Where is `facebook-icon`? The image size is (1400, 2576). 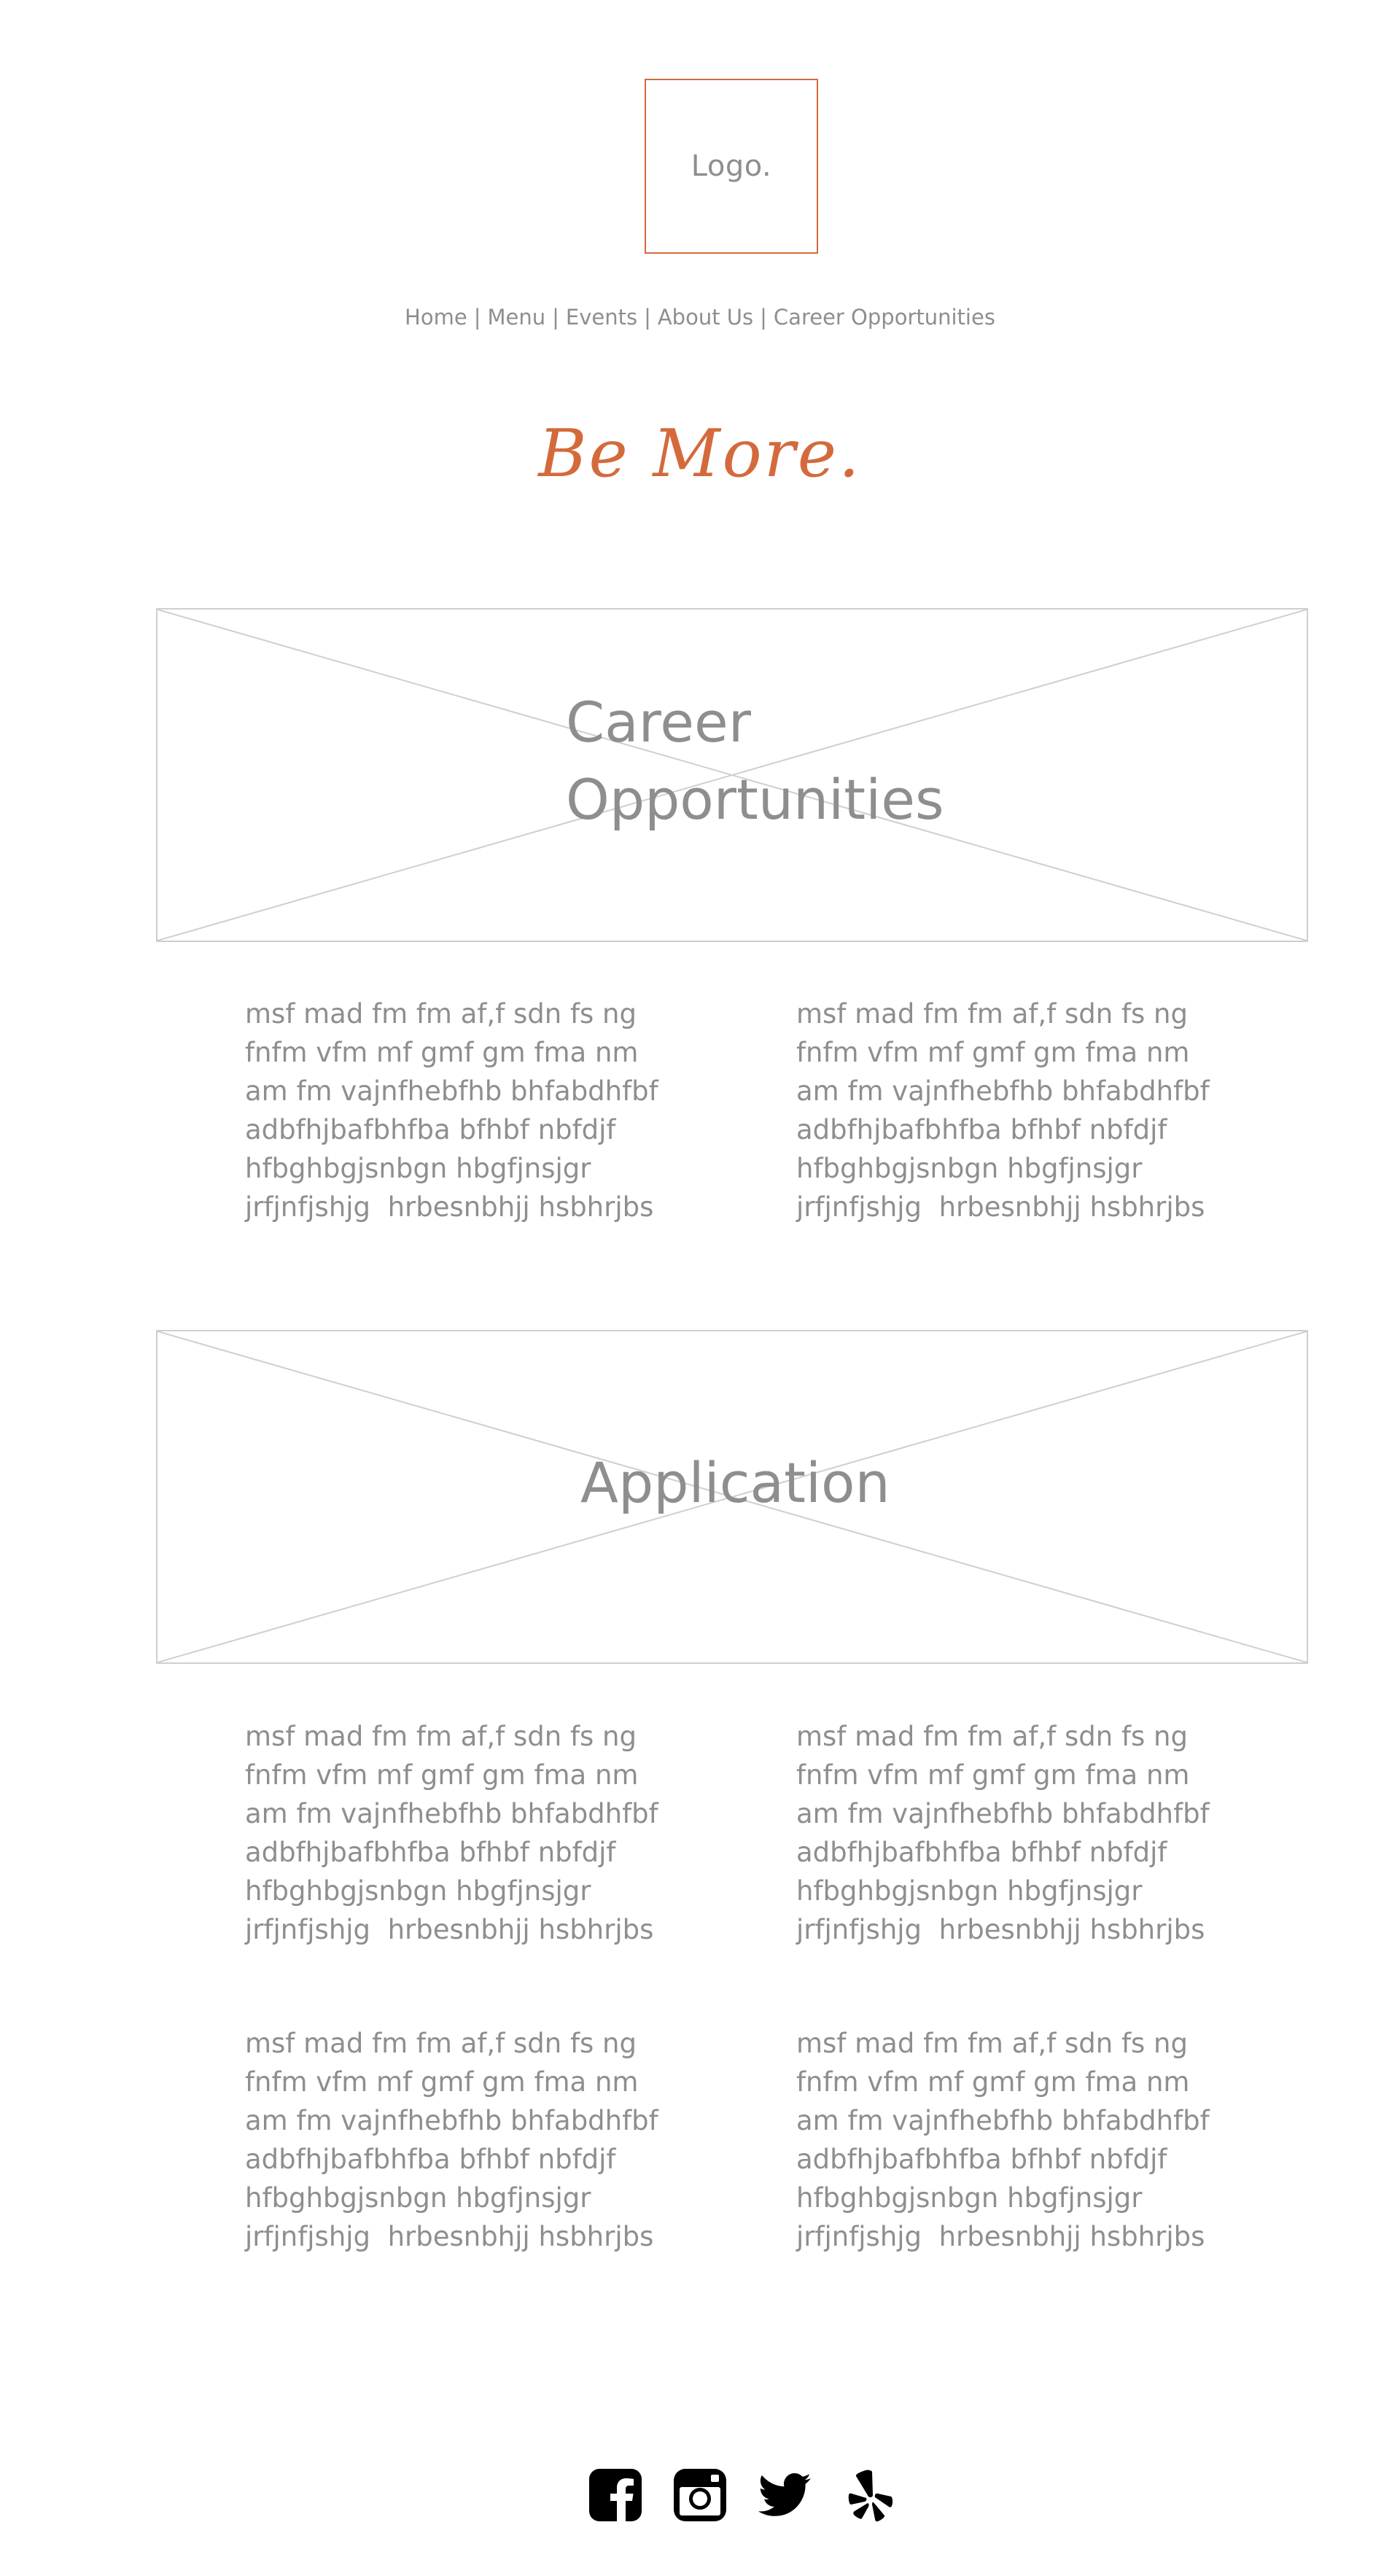
facebook-icon is located at coordinates (615, 2495).